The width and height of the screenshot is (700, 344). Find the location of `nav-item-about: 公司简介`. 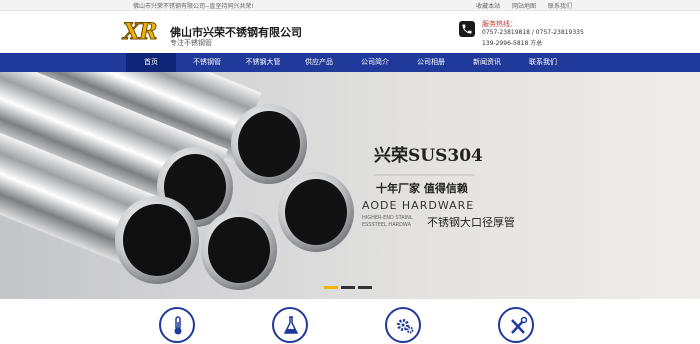

nav-item-about: 公司简介 is located at coordinates (375, 62).